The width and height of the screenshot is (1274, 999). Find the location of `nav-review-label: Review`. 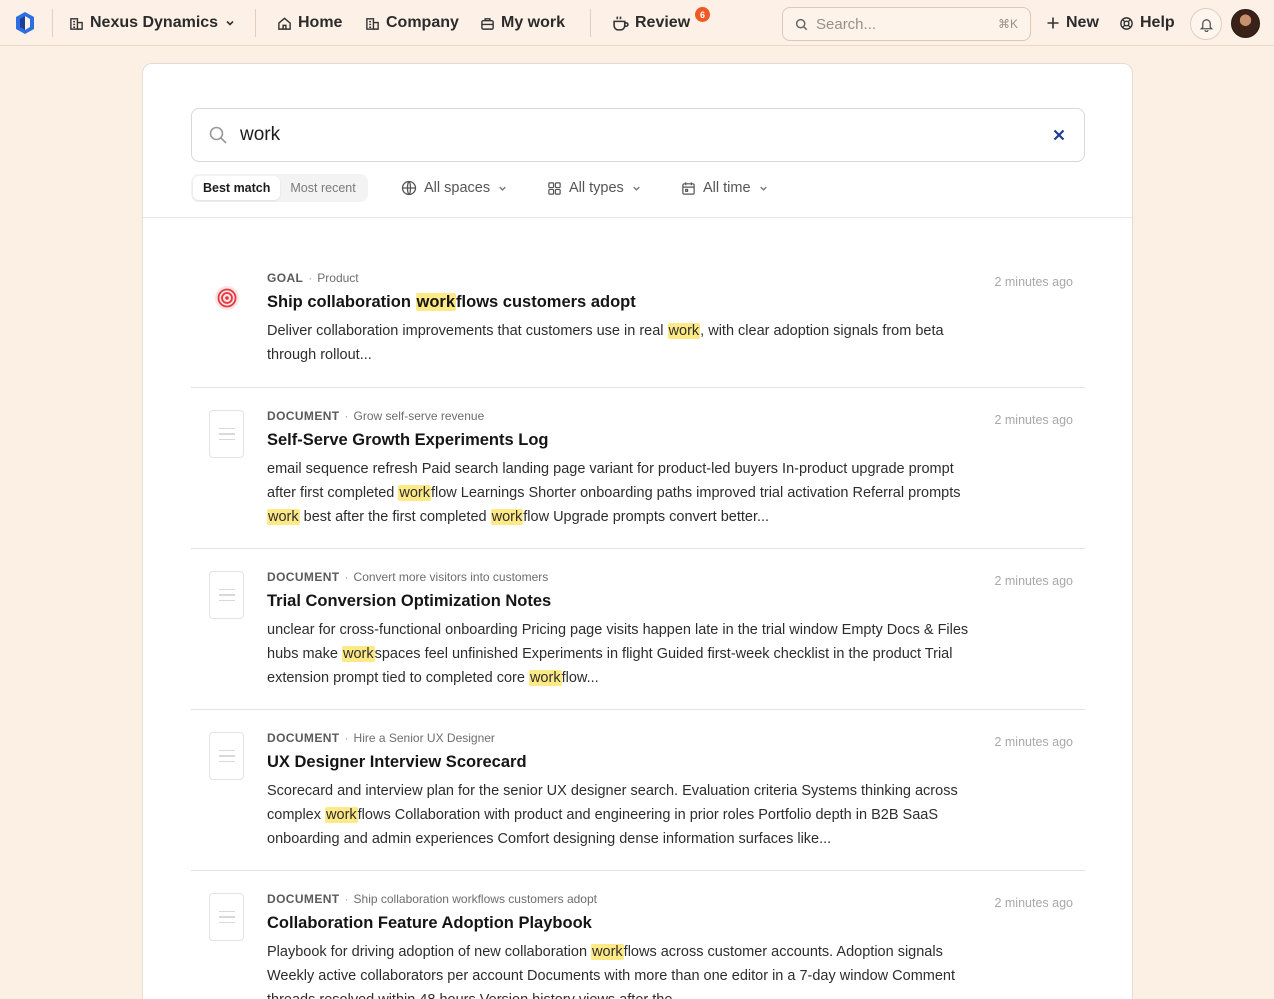

nav-review-label: Review is located at coordinates (663, 22).